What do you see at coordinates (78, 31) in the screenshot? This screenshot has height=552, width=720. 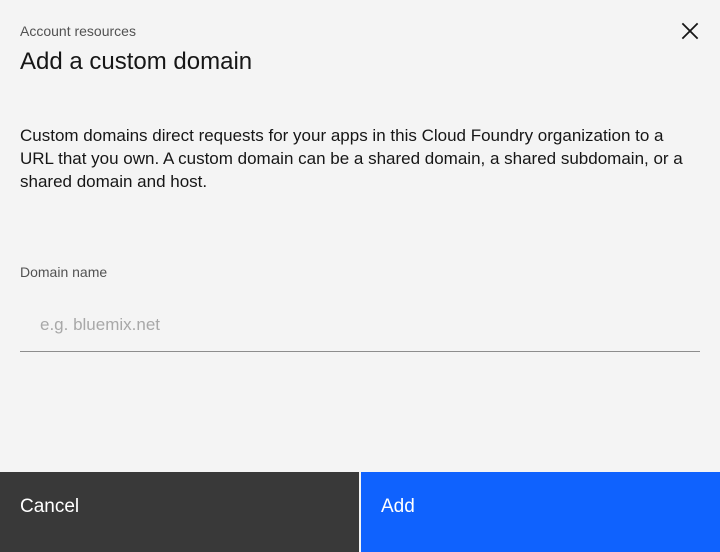 I see `modal-label: Account resources` at bounding box center [78, 31].